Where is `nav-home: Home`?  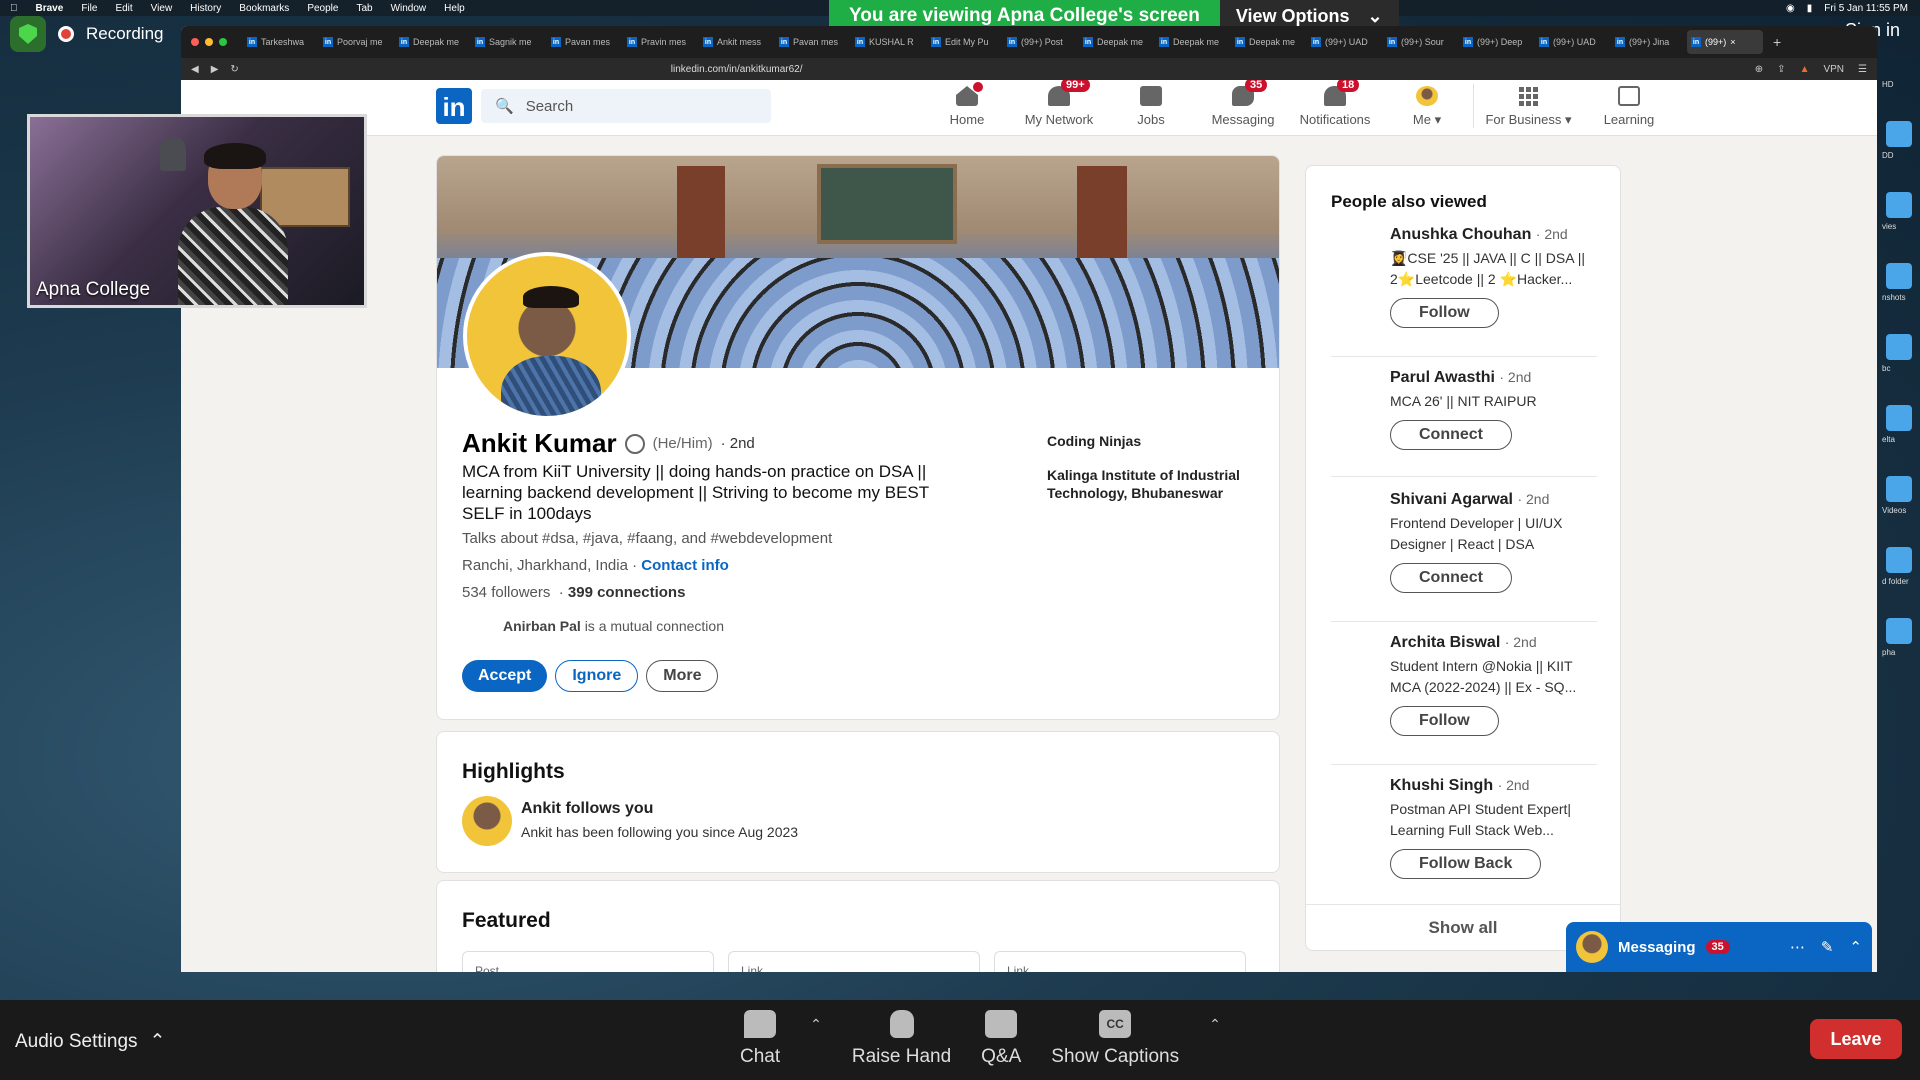 nav-home: Home is located at coordinates (967, 105).